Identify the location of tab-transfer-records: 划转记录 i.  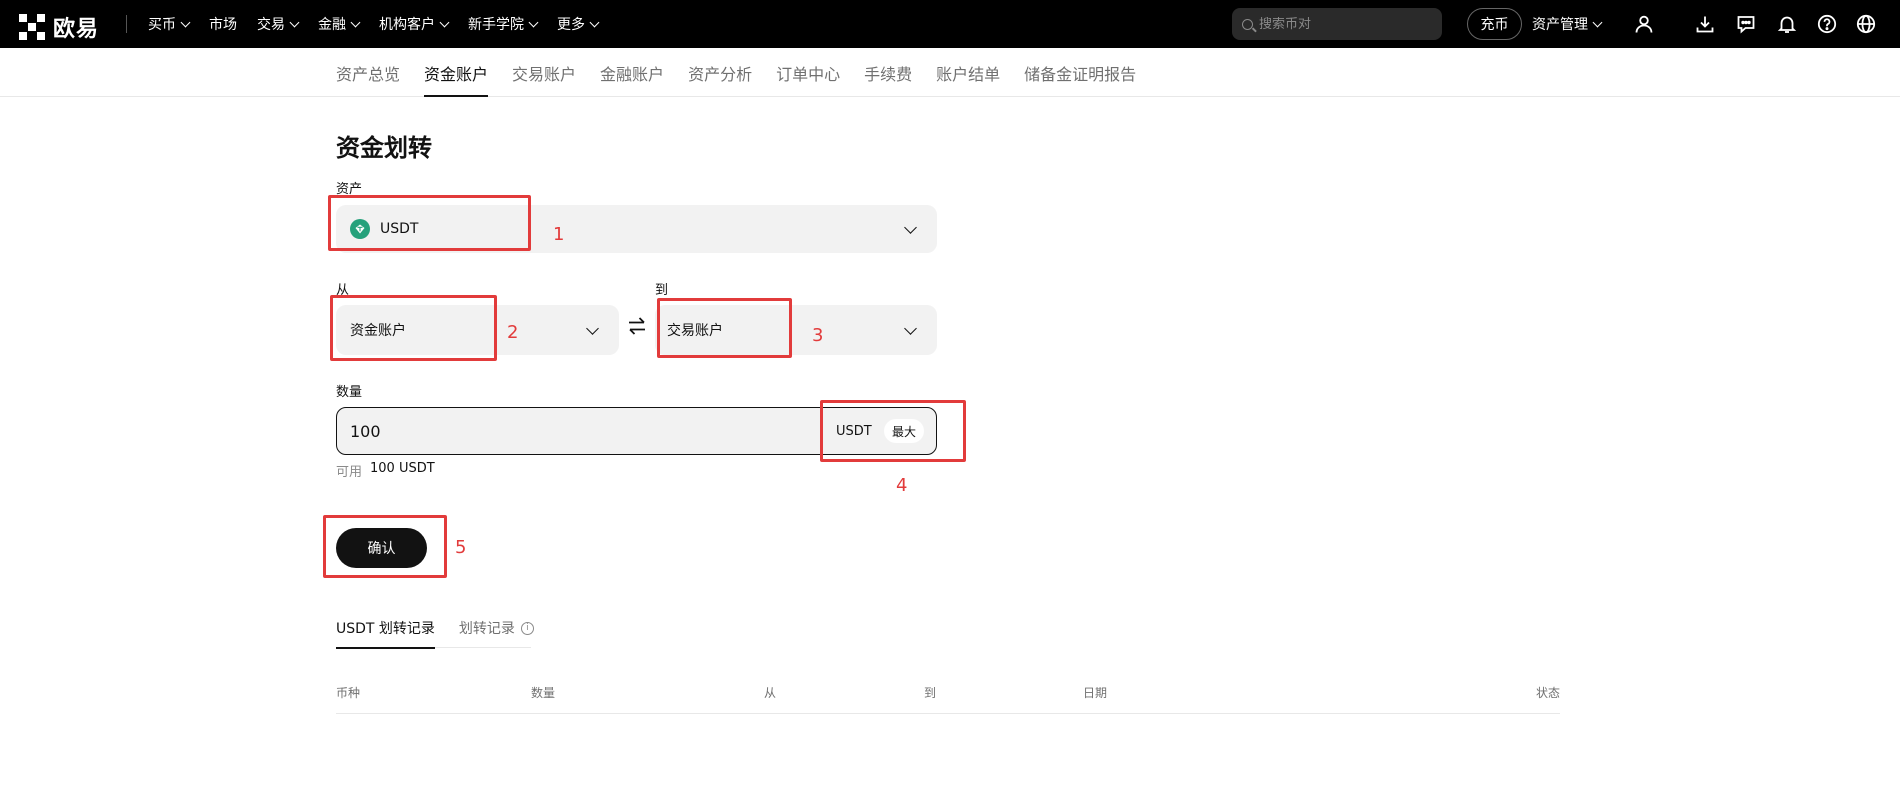
(496, 628).